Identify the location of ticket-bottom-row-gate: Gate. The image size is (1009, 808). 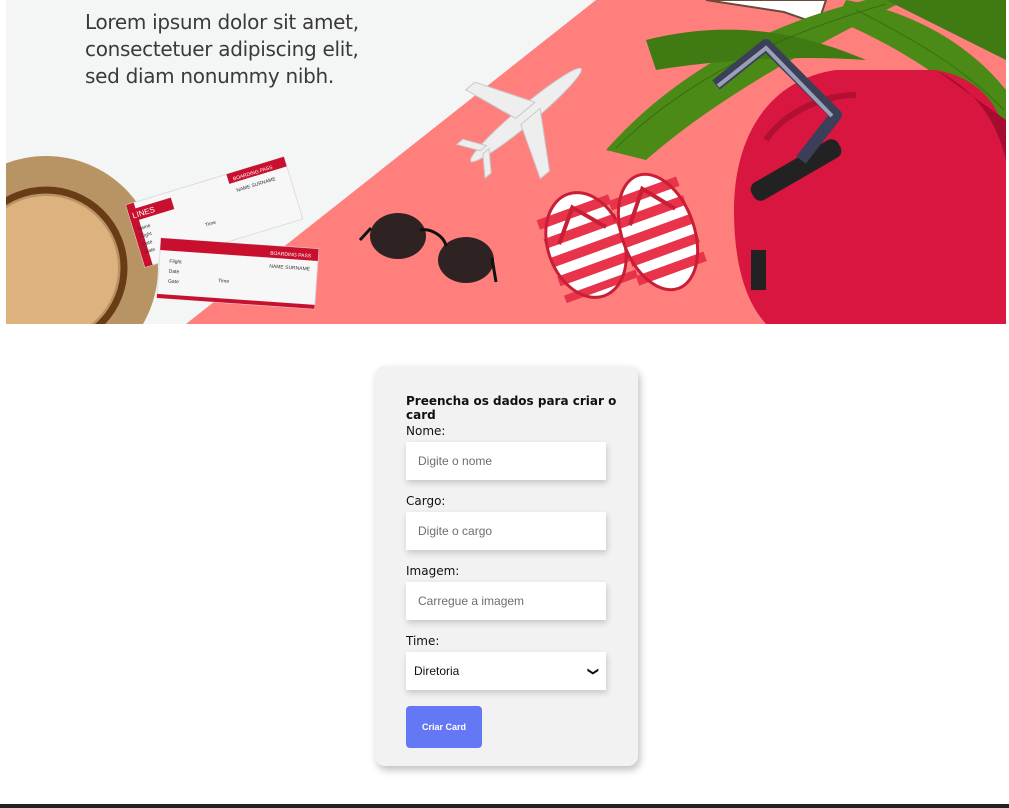
(173, 282).